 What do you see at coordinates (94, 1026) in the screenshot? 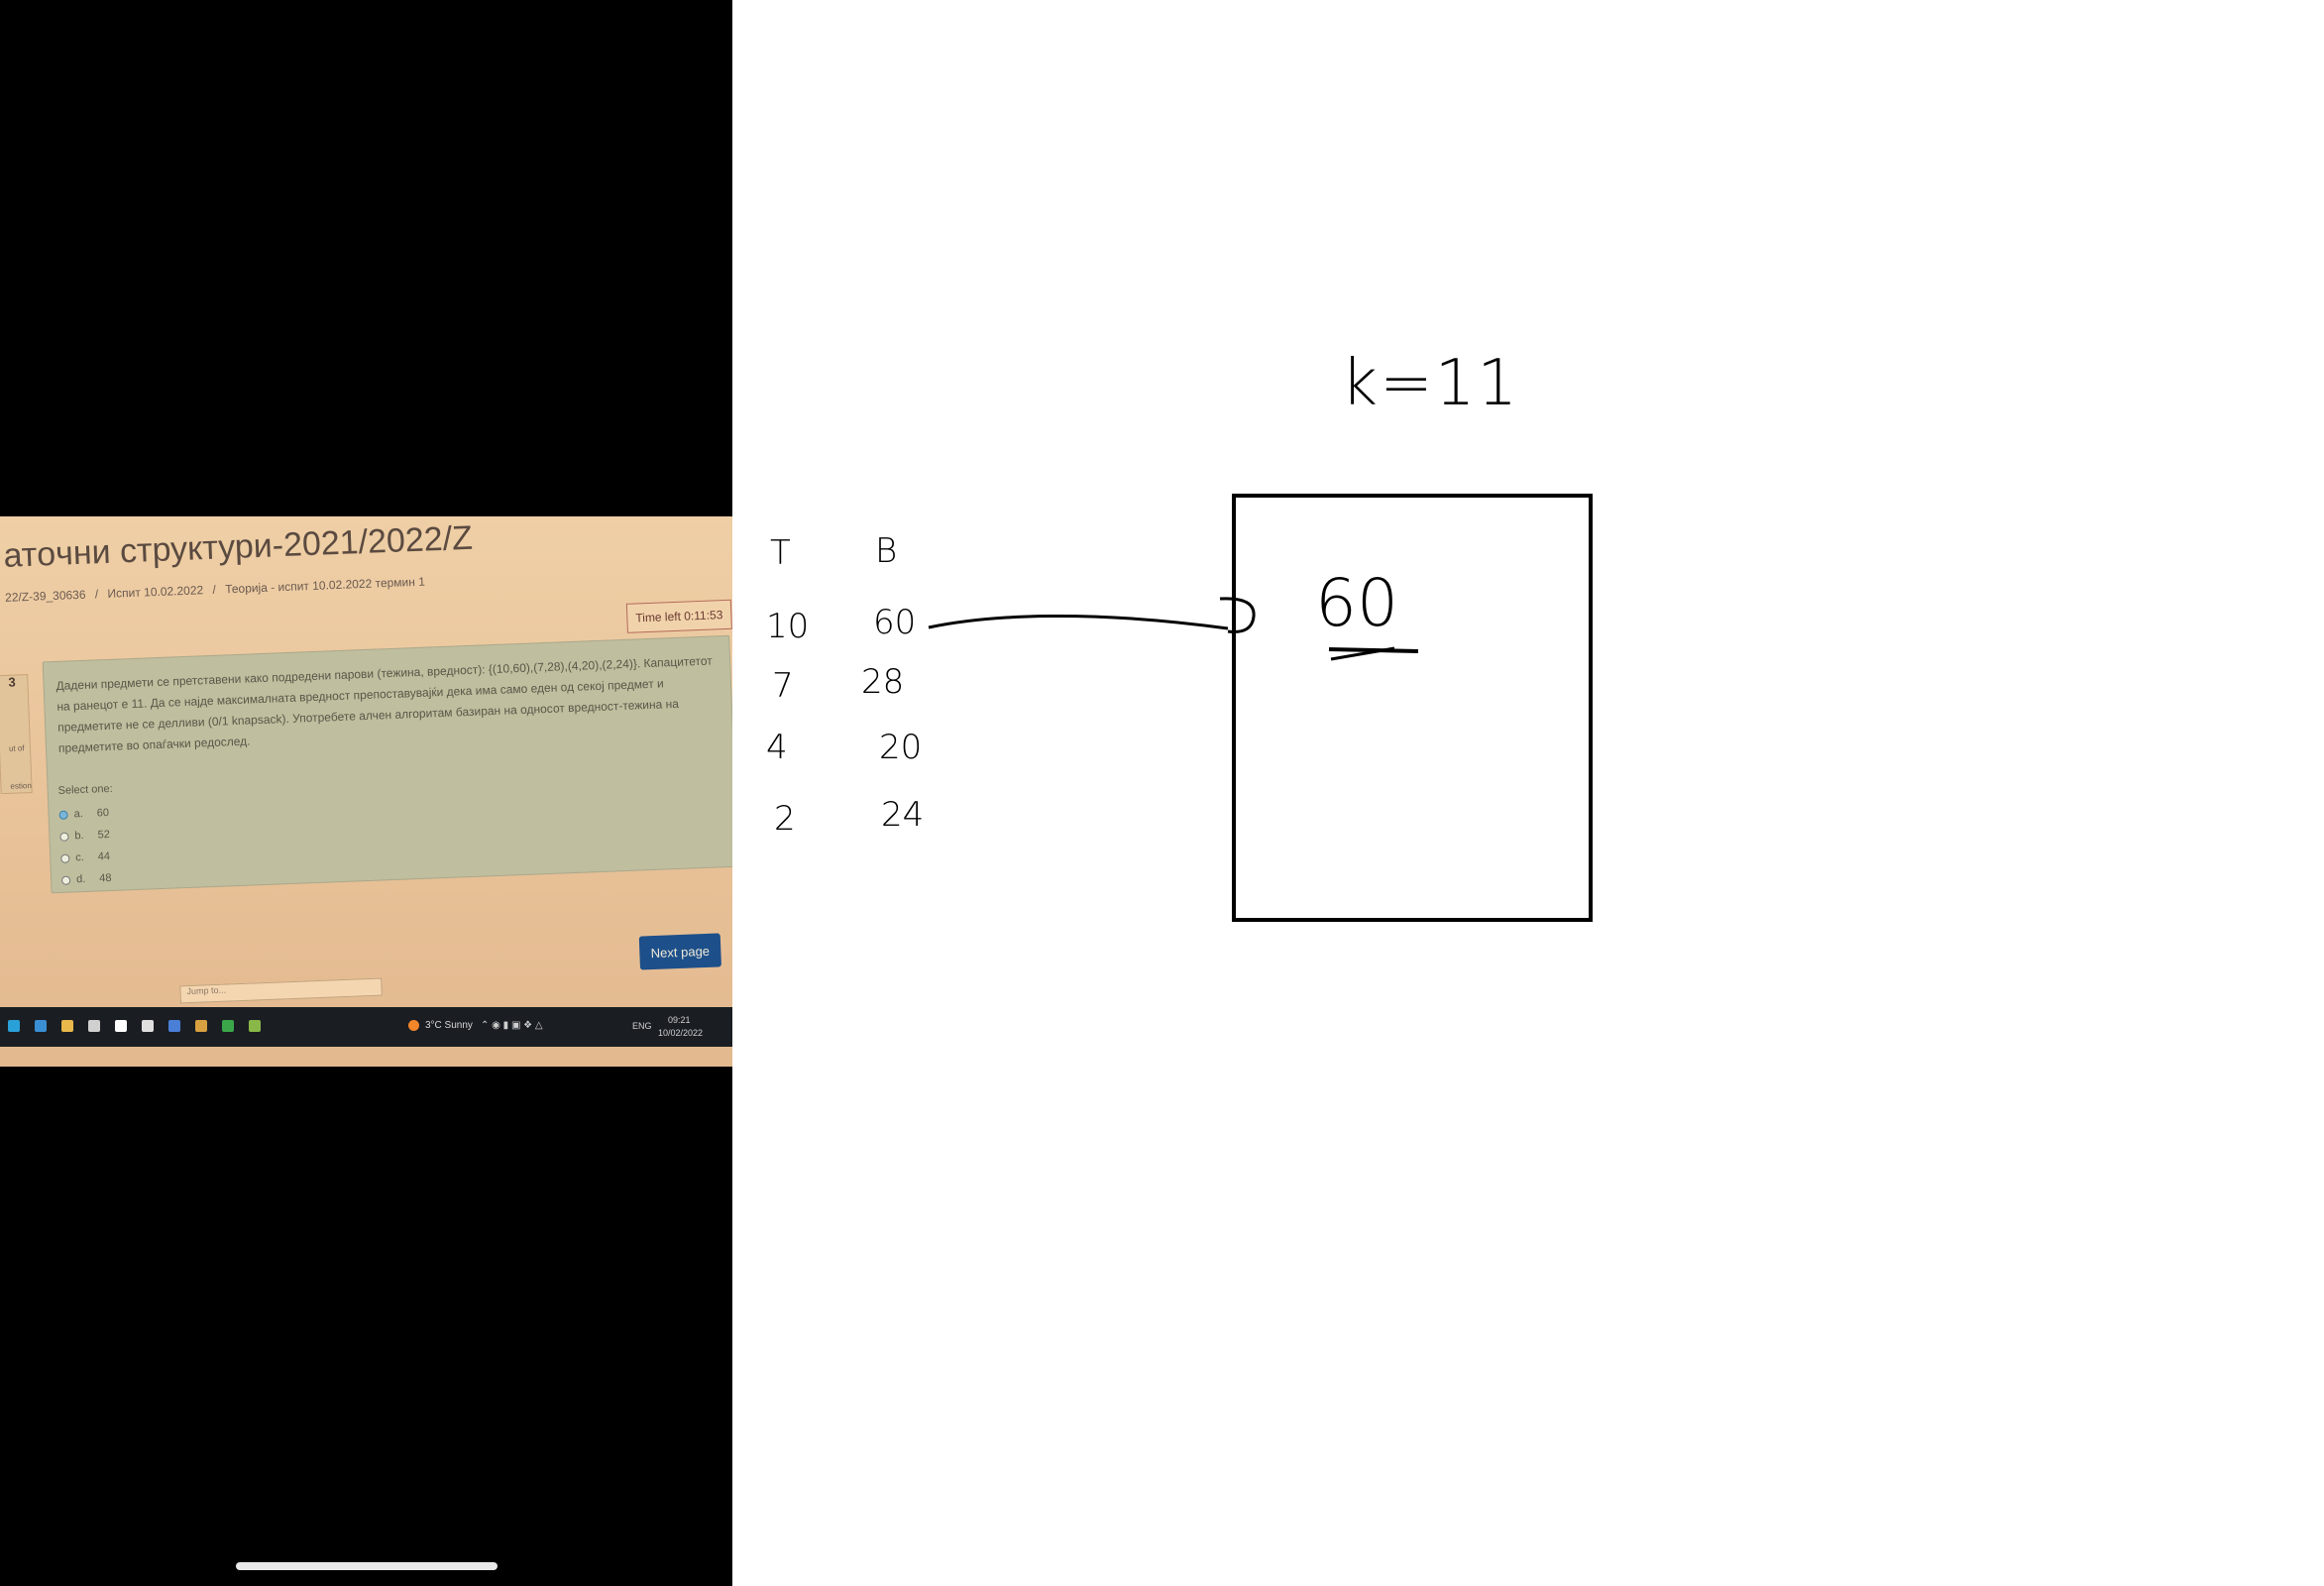
I see `store-icon` at bounding box center [94, 1026].